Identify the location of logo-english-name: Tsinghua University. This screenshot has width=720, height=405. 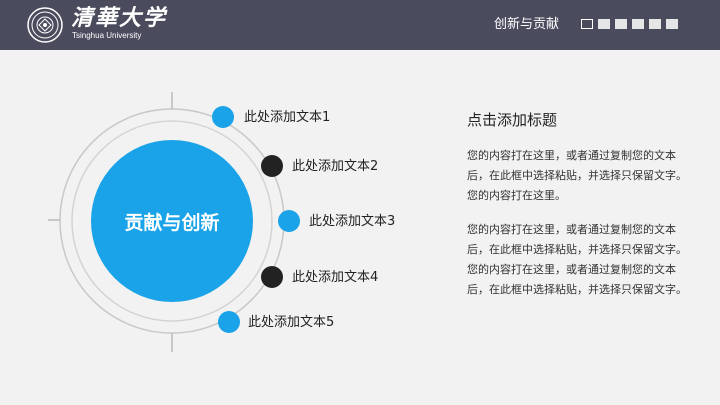
(107, 35).